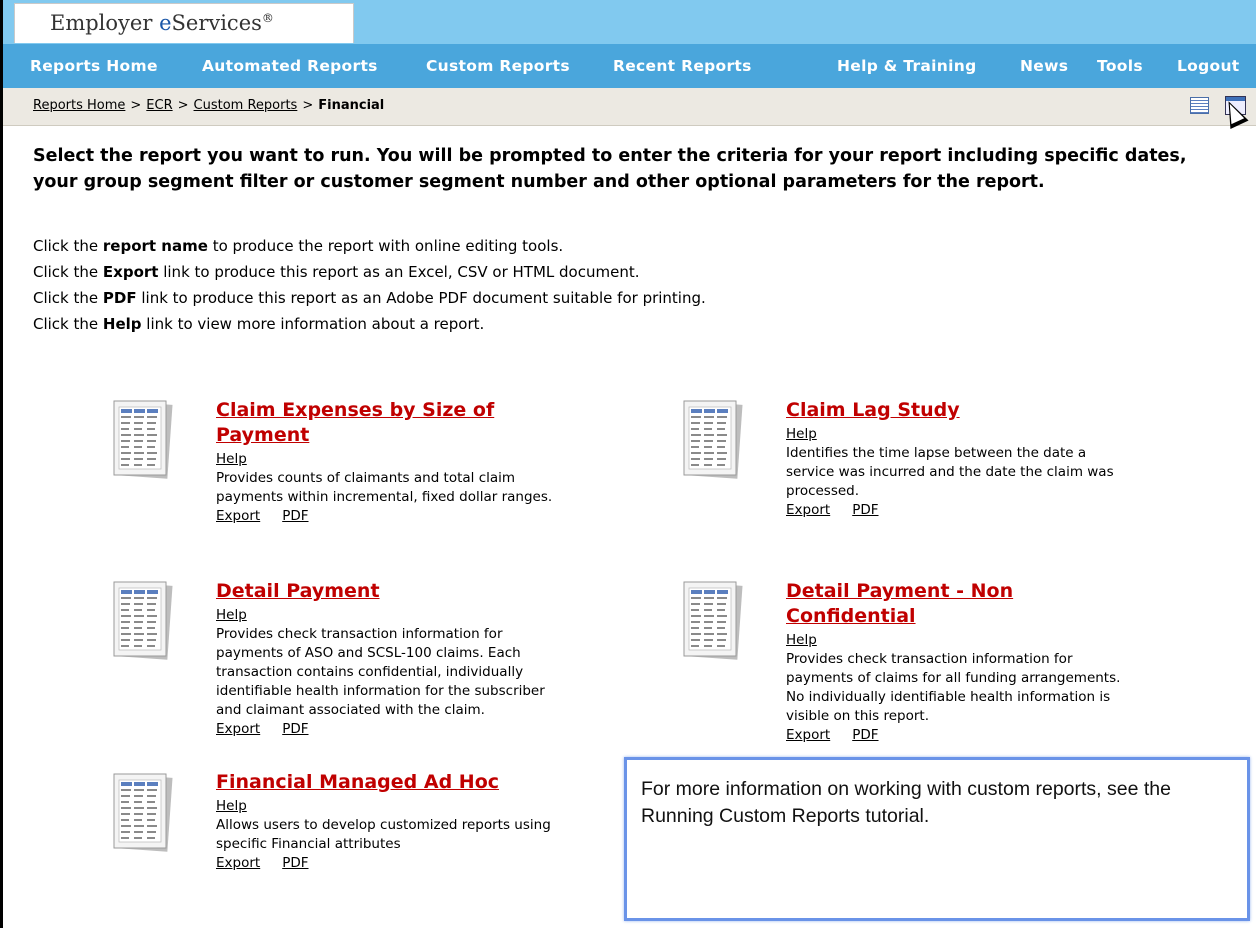 This screenshot has height=928, width=1256. What do you see at coordinates (383, 591) in the screenshot?
I see `report-title-link: Detail Payment` at bounding box center [383, 591].